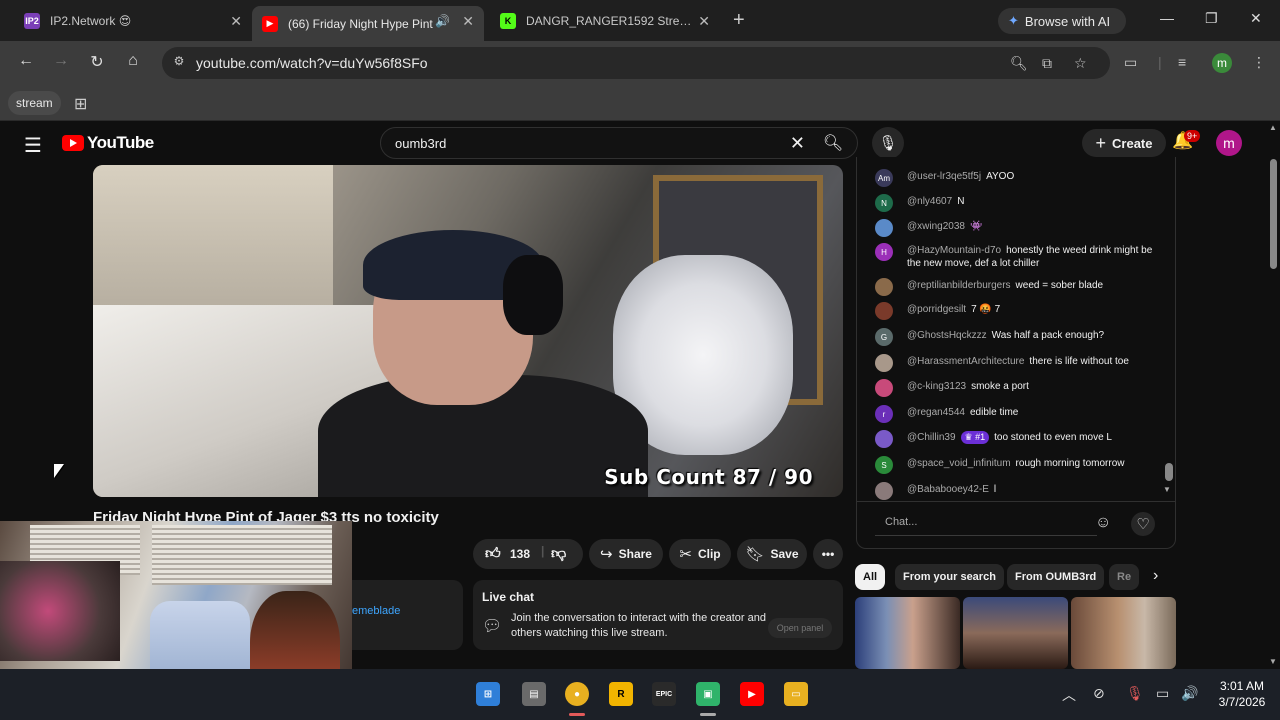  What do you see at coordinates (534, 694) in the screenshot?
I see `task-view-icon: ▤` at bounding box center [534, 694].